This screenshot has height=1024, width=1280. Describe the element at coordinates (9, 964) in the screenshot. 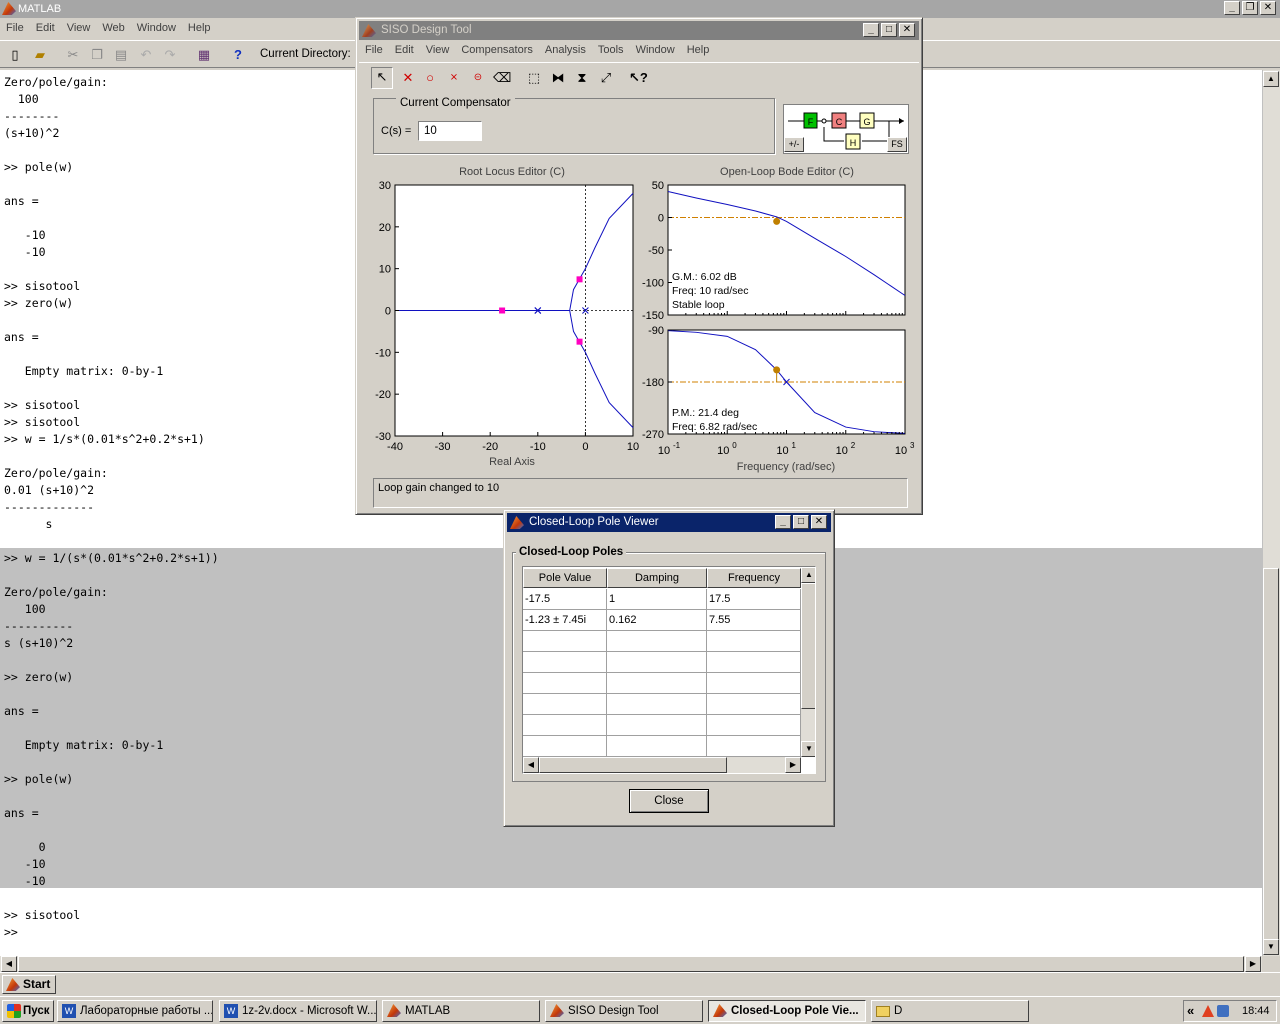

I see `scroll-left-icon: ◀` at that location.